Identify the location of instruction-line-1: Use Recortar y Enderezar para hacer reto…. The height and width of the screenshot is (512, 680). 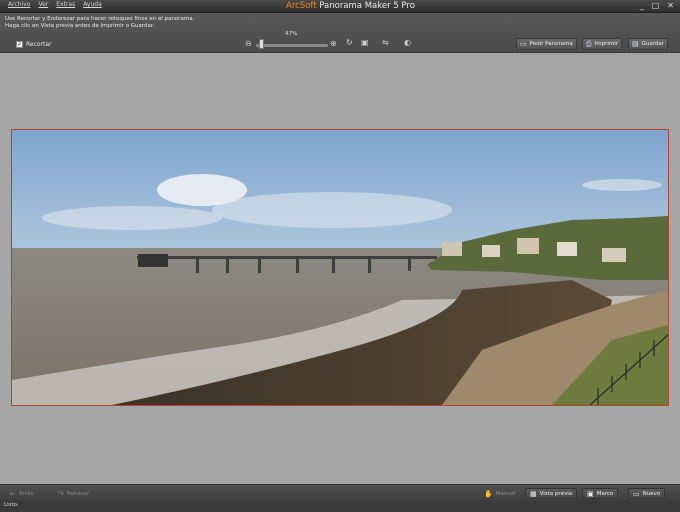
(100, 19).